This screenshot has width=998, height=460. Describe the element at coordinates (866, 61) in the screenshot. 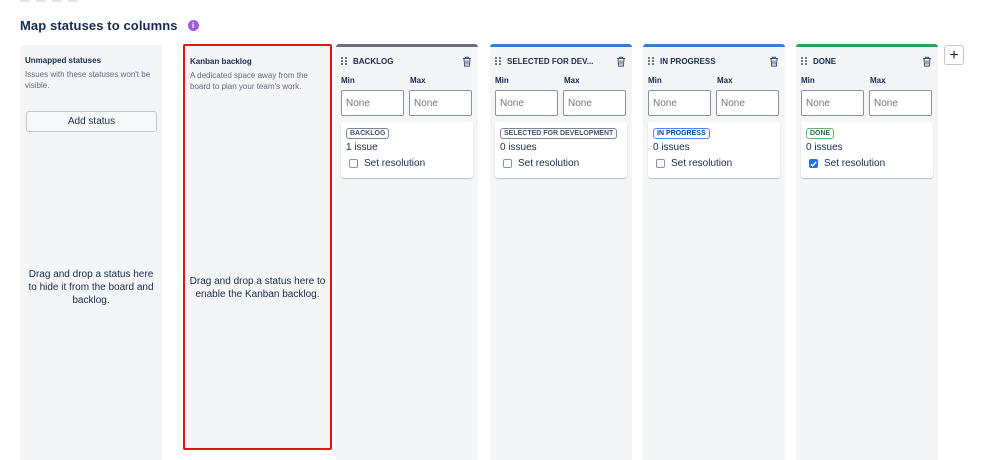

I see `column-header: DONE` at that location.